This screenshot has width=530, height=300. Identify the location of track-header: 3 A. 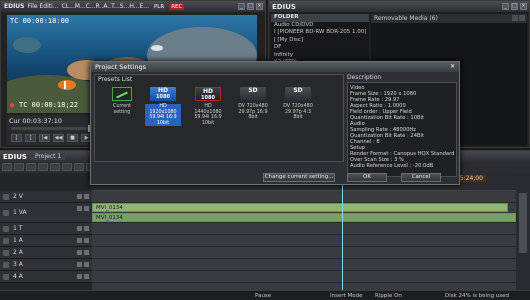
(46, 265).